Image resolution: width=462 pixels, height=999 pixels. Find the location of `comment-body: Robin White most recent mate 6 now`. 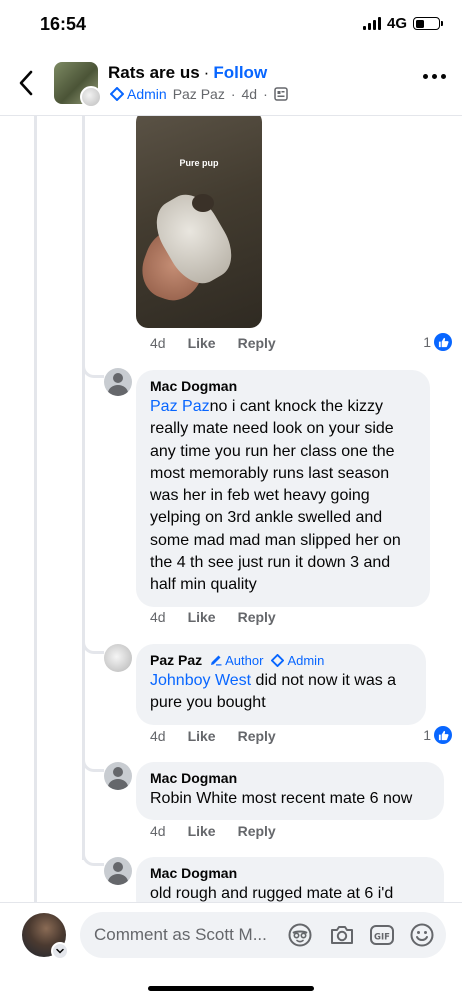

comment-body: Robin White most recent mate 6 now is located at coordinates (281, 798).